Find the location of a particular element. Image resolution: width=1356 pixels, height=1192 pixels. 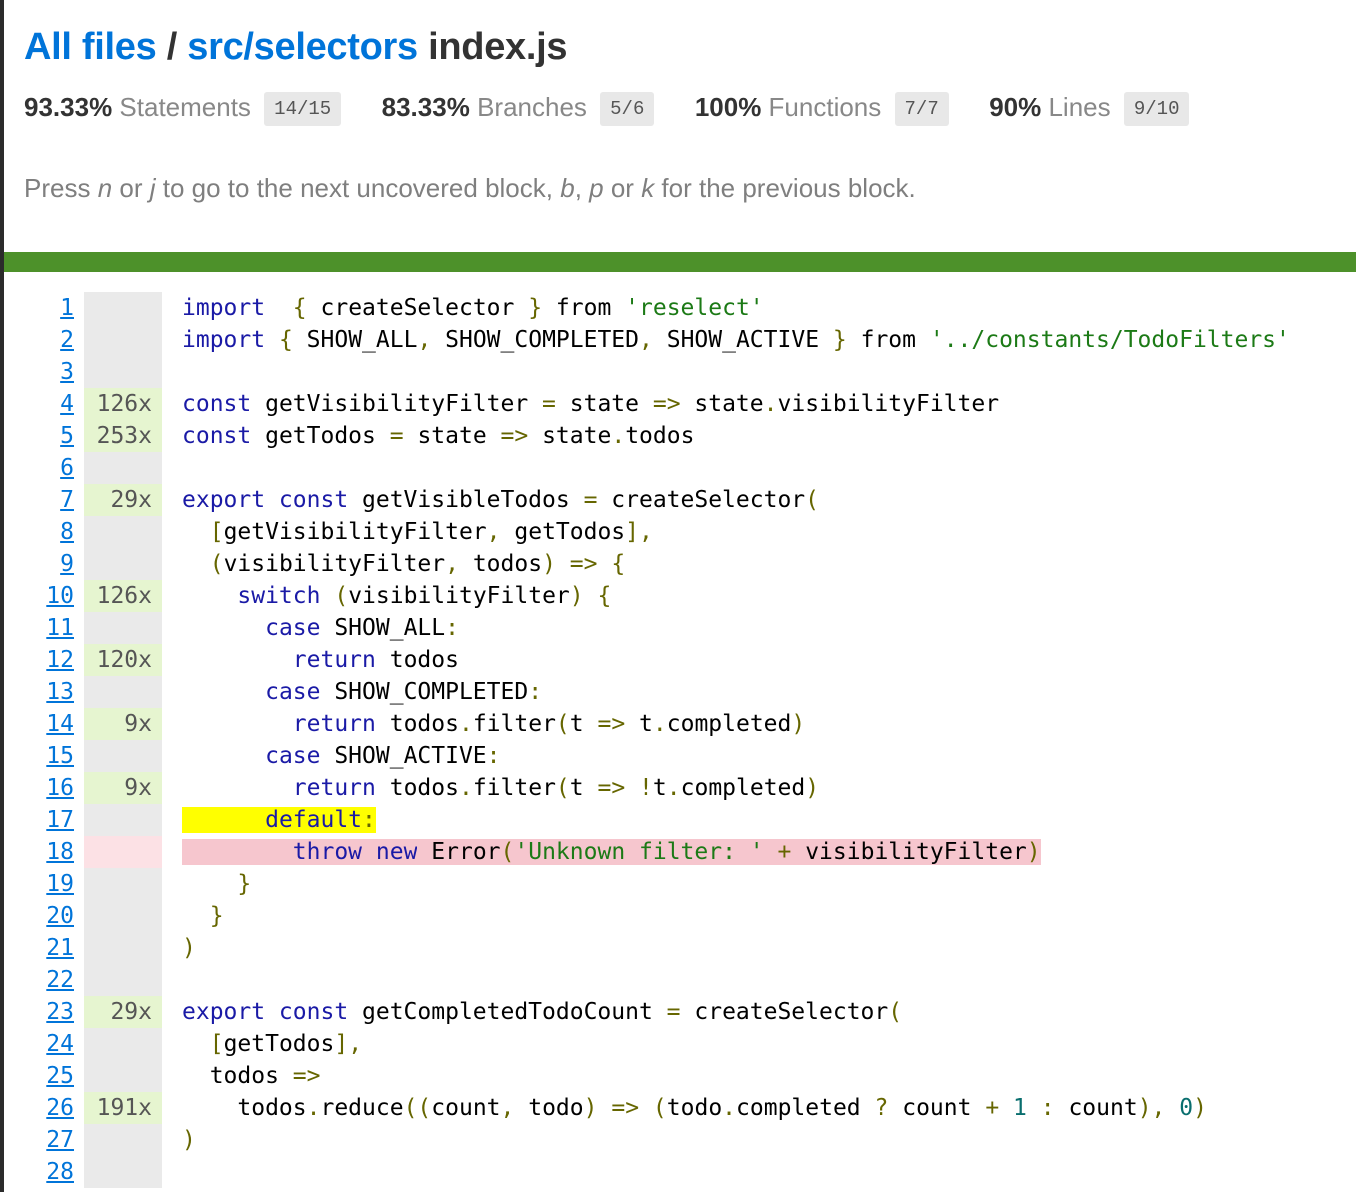

code-token: } is located at coordinates (244, 884).